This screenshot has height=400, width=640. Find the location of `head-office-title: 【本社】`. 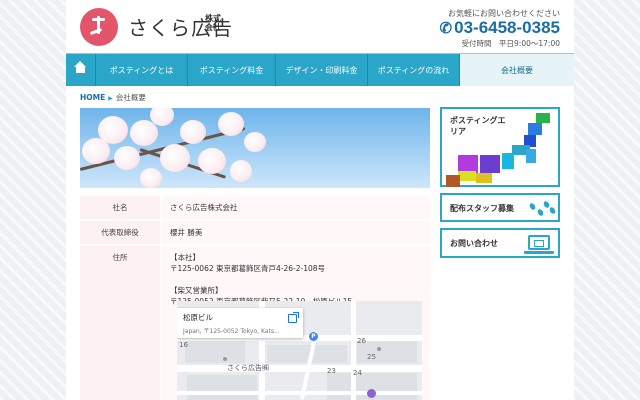

head-office-title: 【本社】 is located at coordinates (185, 257).